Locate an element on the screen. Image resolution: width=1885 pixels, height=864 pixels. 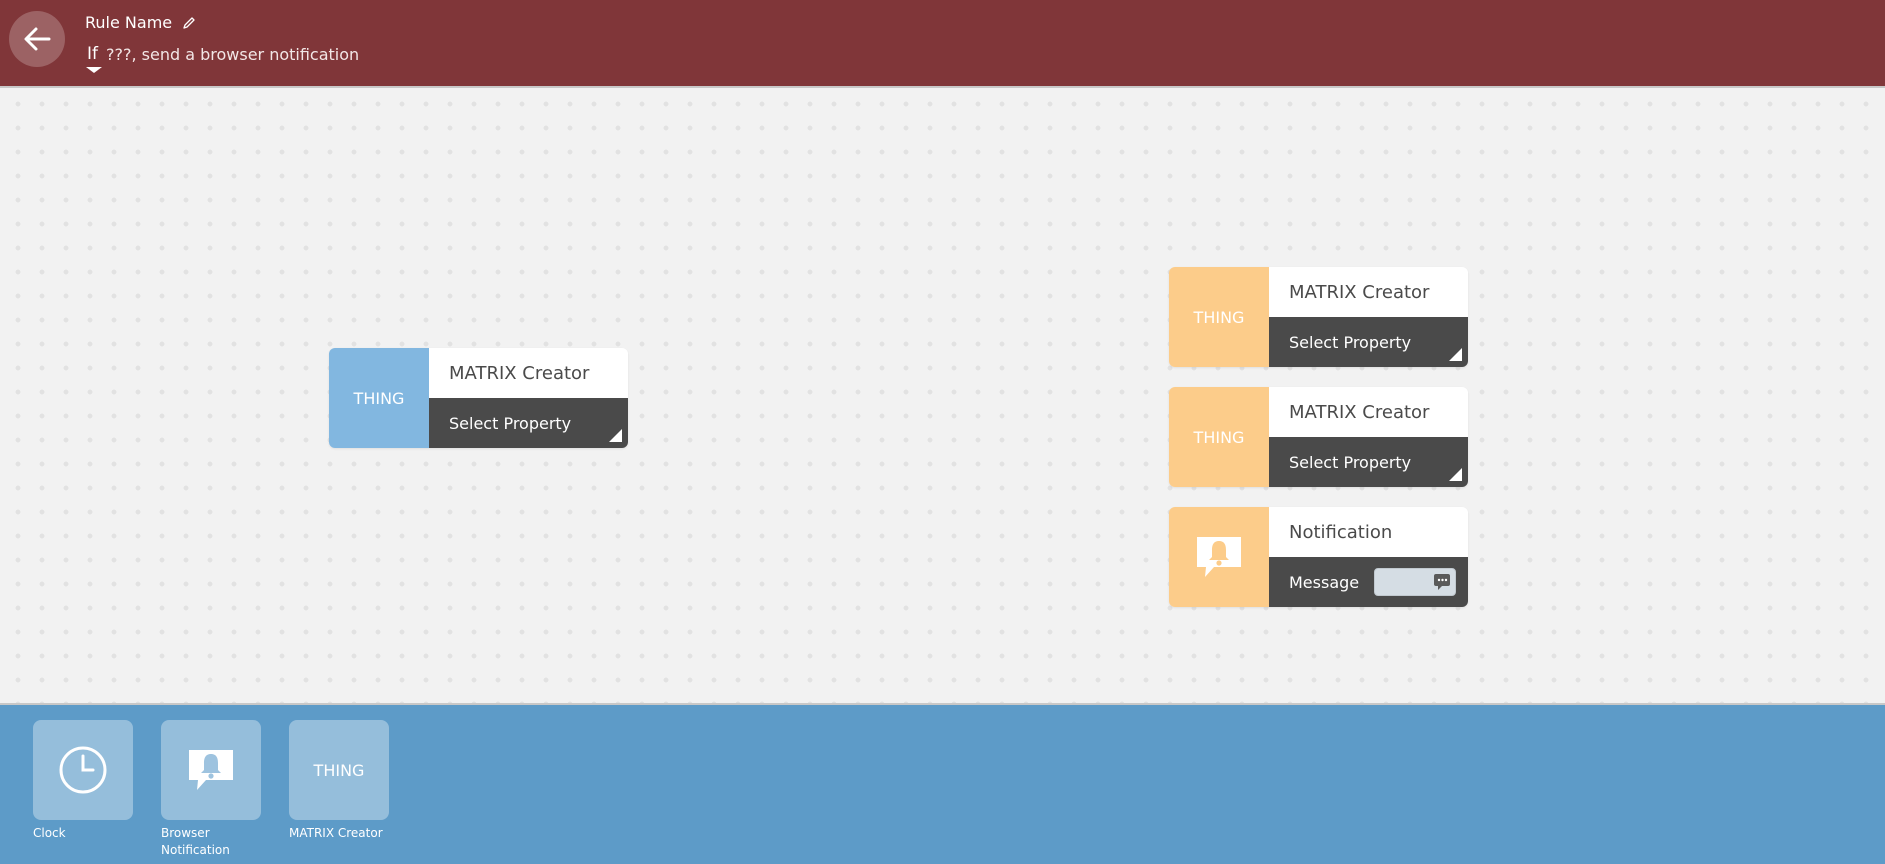
block-title: Notification is located at coordinates (1368, 532).